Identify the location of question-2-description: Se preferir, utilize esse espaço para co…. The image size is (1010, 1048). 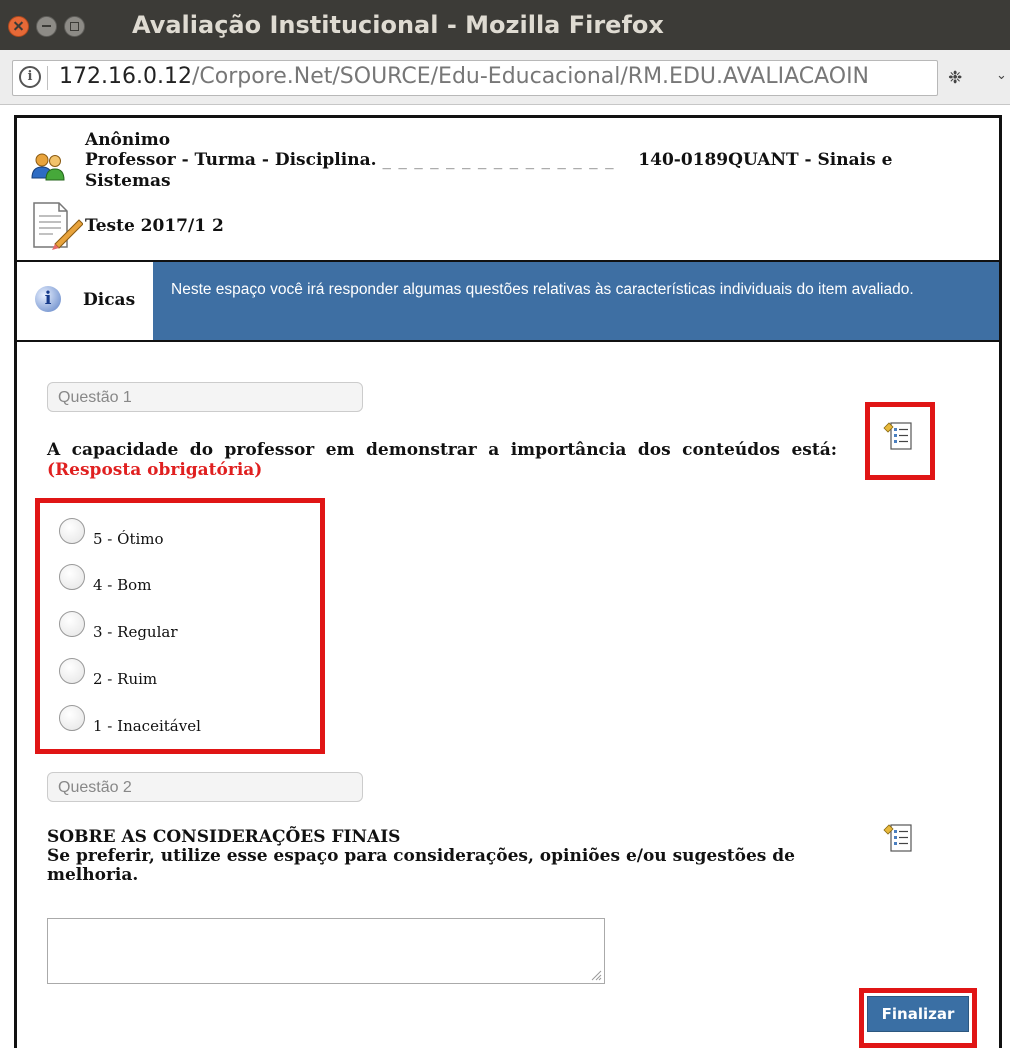
(421, 865).